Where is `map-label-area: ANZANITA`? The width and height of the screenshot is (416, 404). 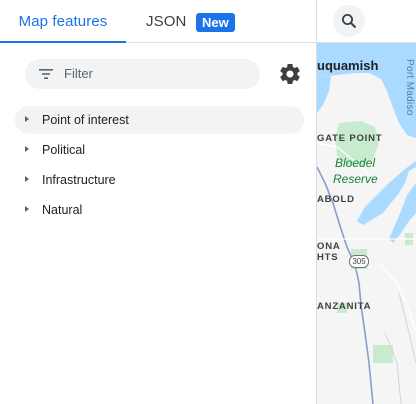
map-label-area: ANZANITA is located at coordinates (344, 306).